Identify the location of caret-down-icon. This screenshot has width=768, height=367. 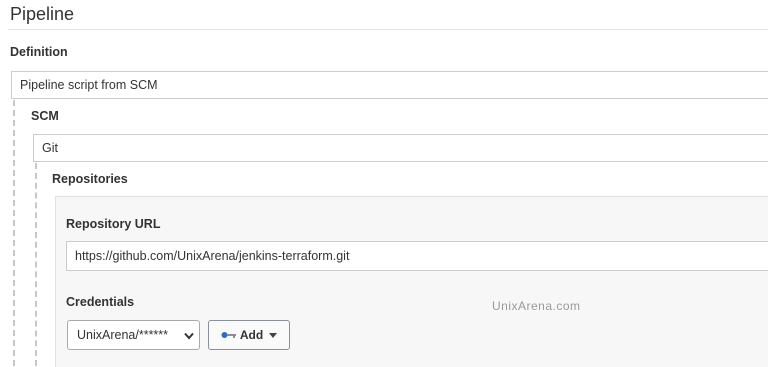
(273, 335).